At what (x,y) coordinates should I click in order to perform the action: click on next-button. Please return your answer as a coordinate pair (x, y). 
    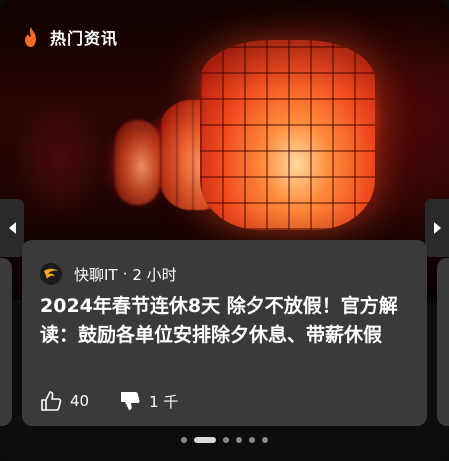
    Looking at the image, I should click on (437, 228).